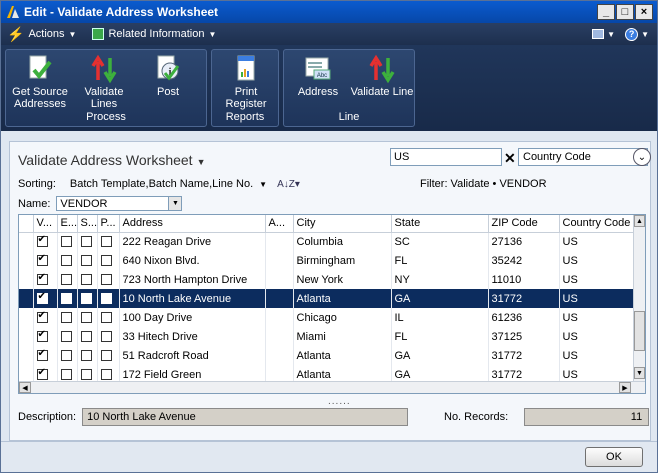 The width and height of the screenshot is (658, 473). Describe the element at coordinates (583, 157) in the screenshot. I see `filter-field-select: Country Code ▼` at that location.